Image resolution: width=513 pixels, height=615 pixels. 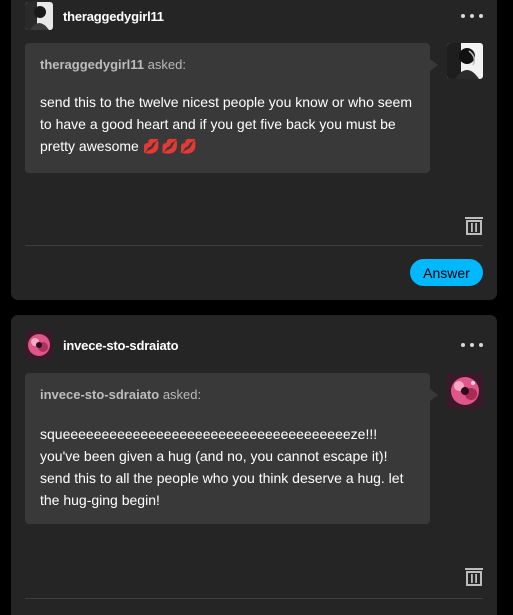 I want to click on asked-line: theraggedygirl11 asked:, so click(x=113, y=64).